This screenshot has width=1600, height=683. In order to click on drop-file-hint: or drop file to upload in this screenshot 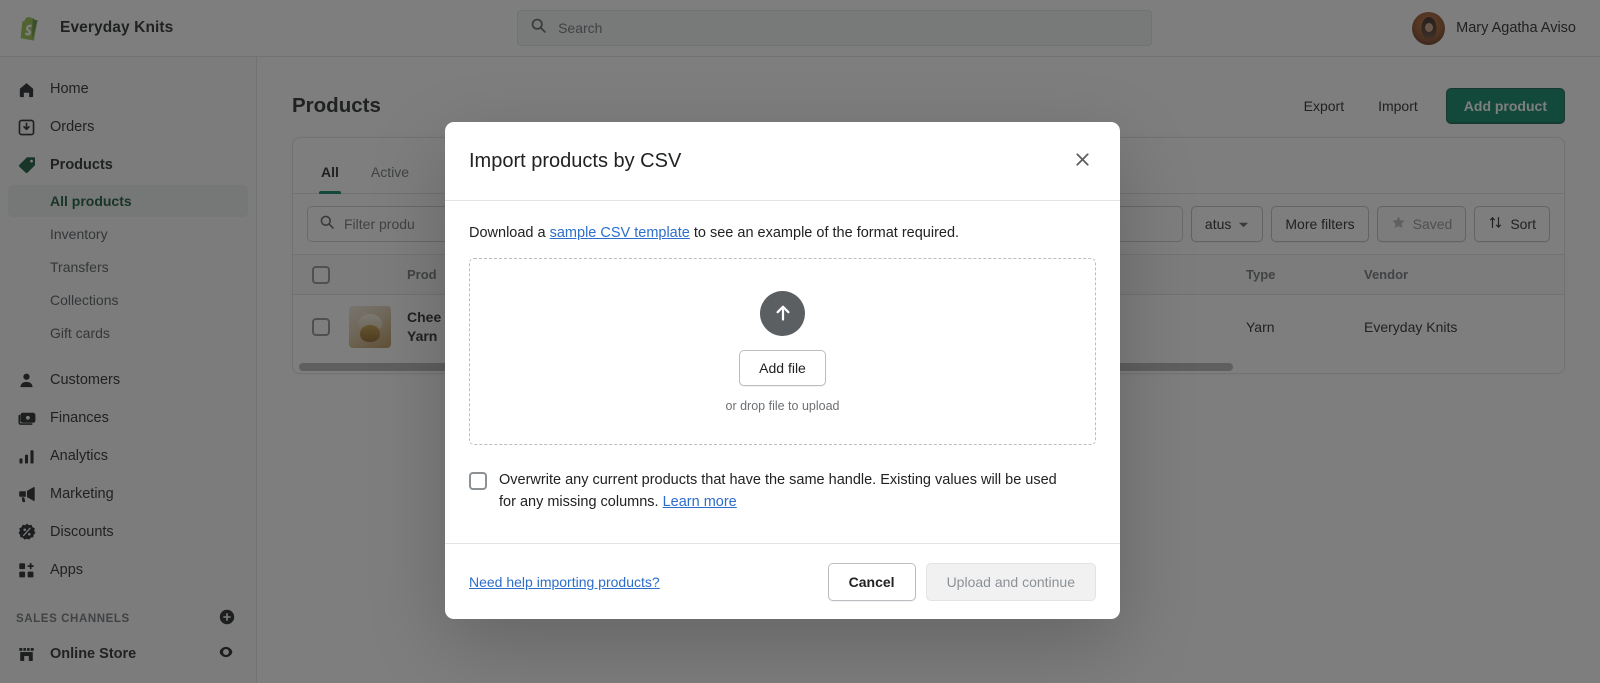, I will do `click(782, 405)`.